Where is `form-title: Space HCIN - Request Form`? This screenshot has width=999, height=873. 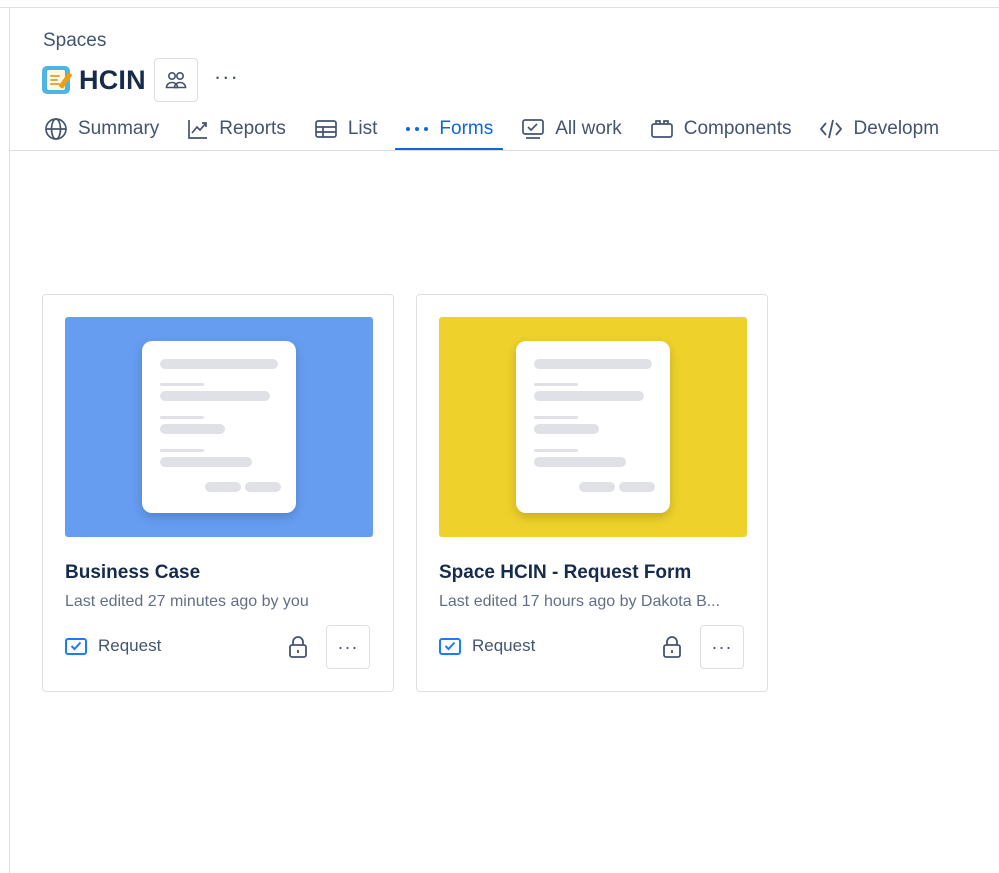
form-title: Space HCIN - Request Form is located at coordinates (565, 573).